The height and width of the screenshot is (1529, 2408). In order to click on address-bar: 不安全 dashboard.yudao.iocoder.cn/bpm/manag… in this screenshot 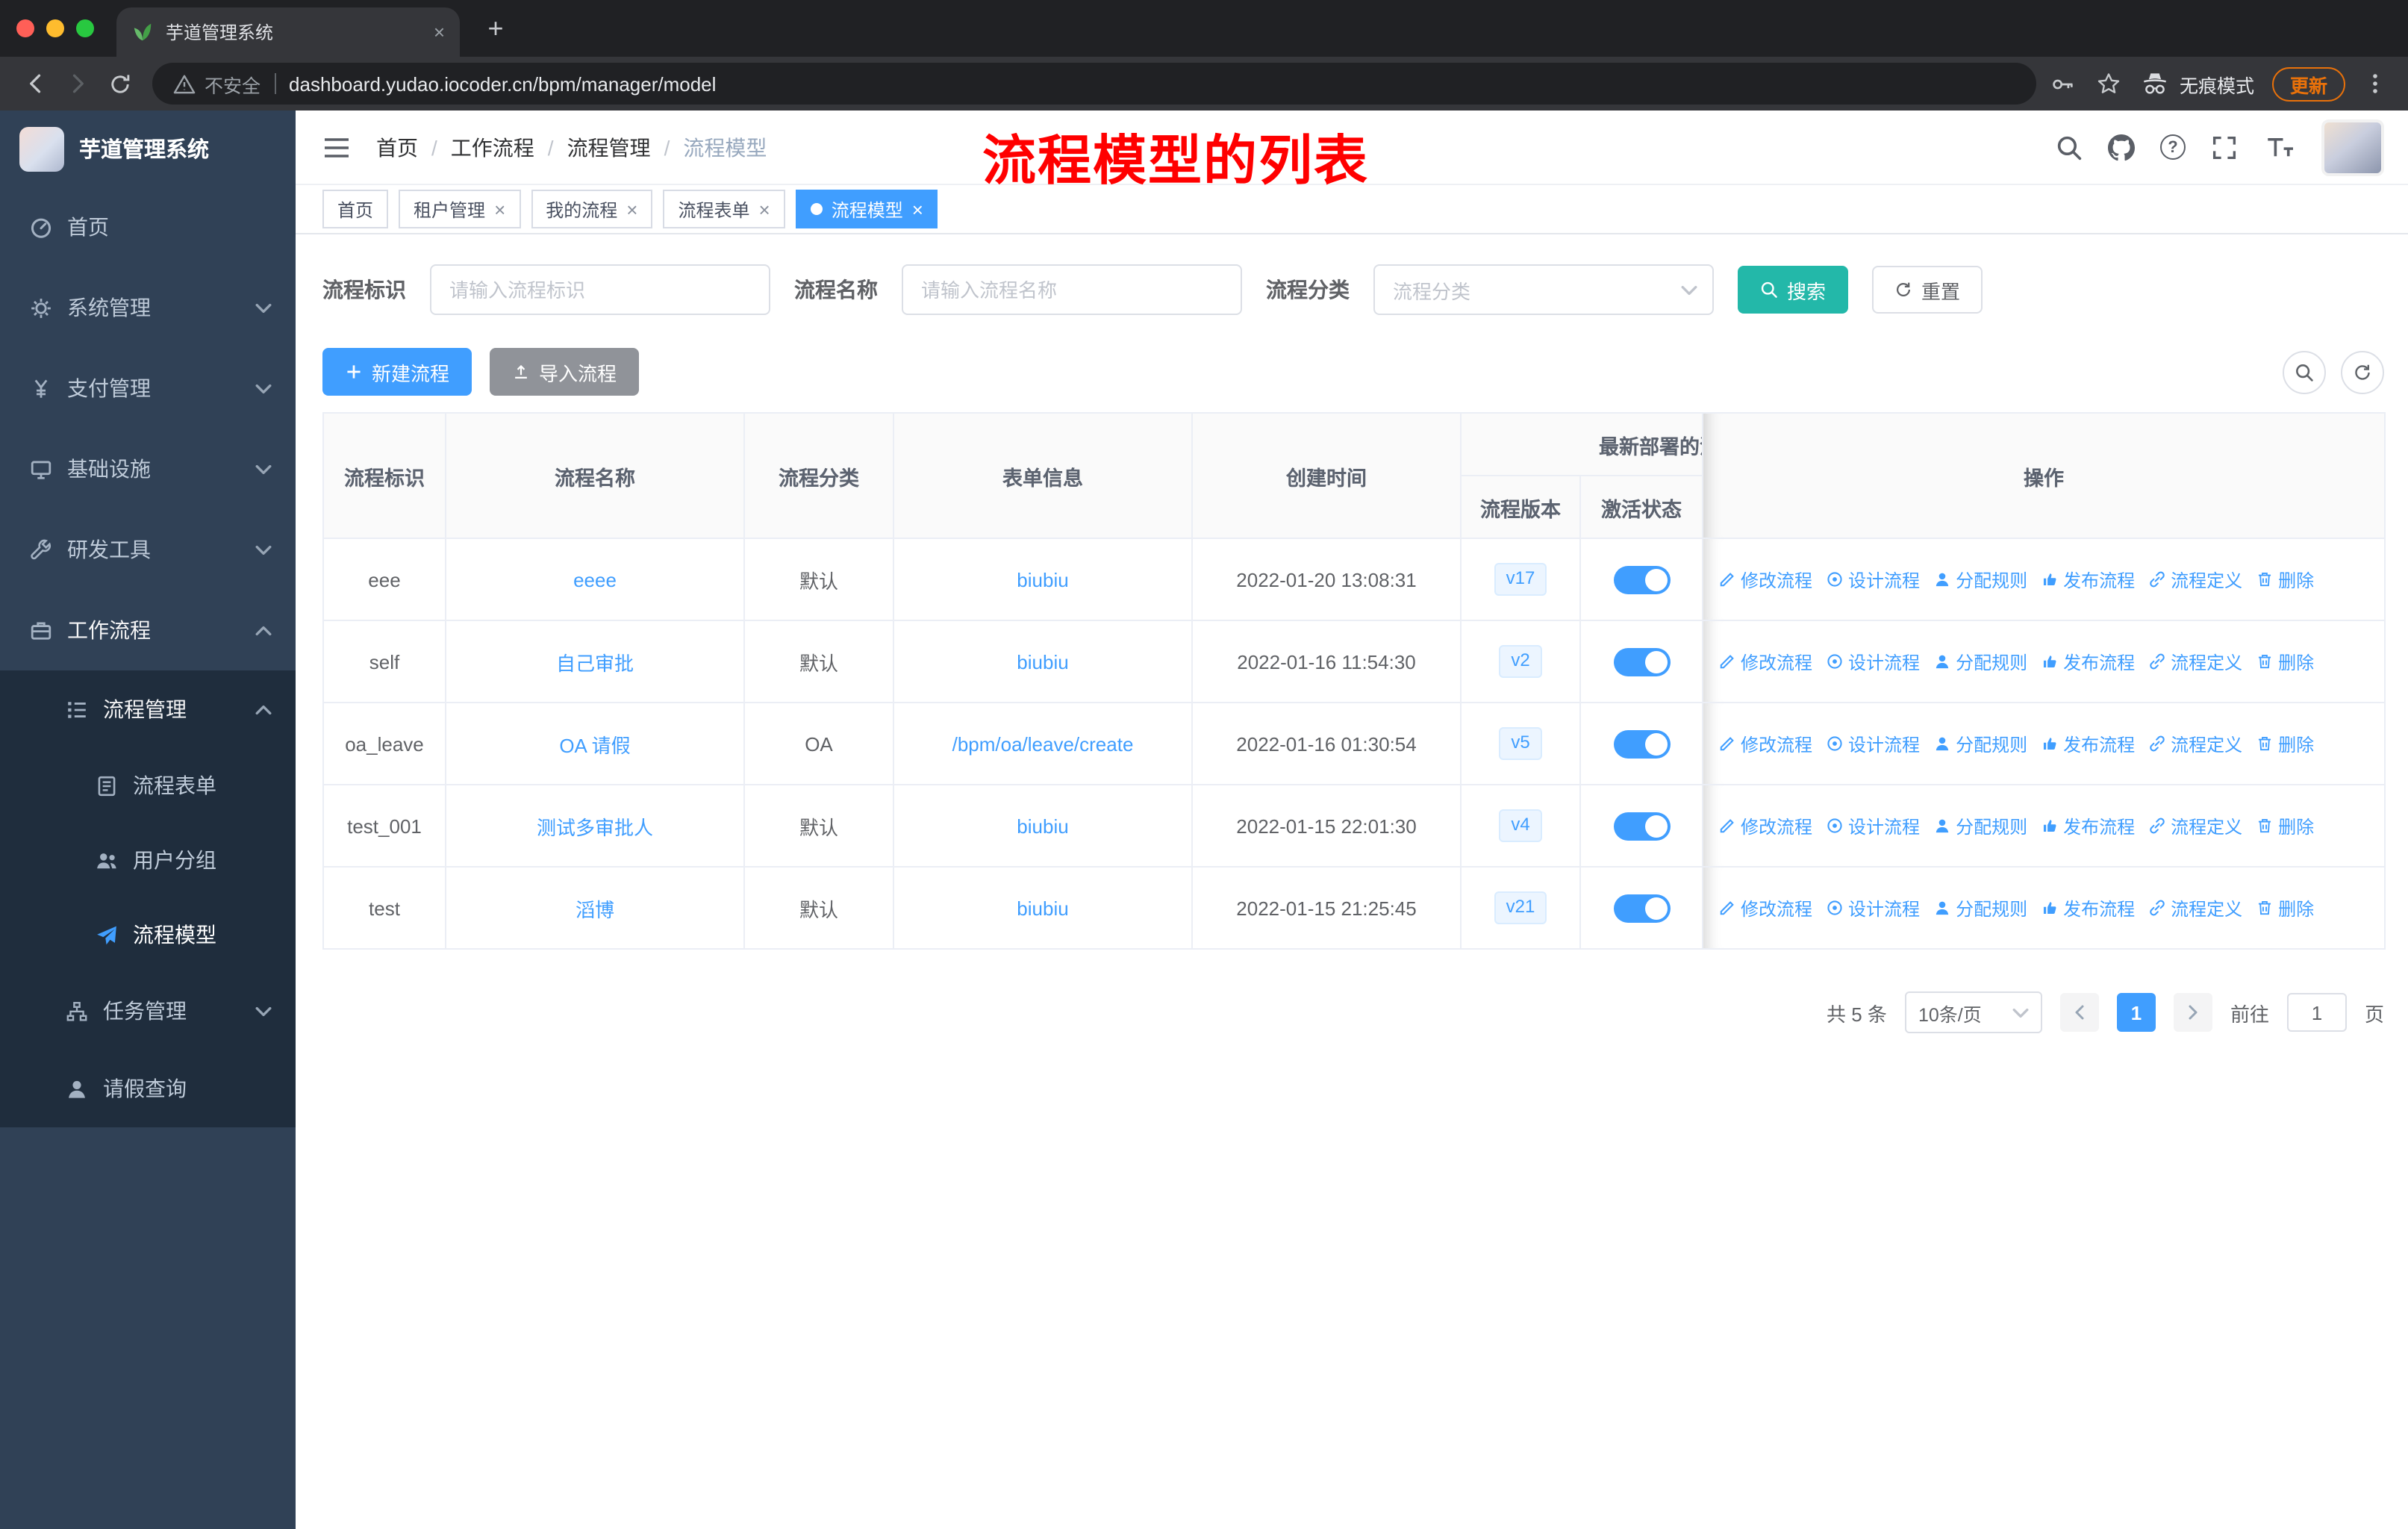, I will do `click(1094, 84)`.